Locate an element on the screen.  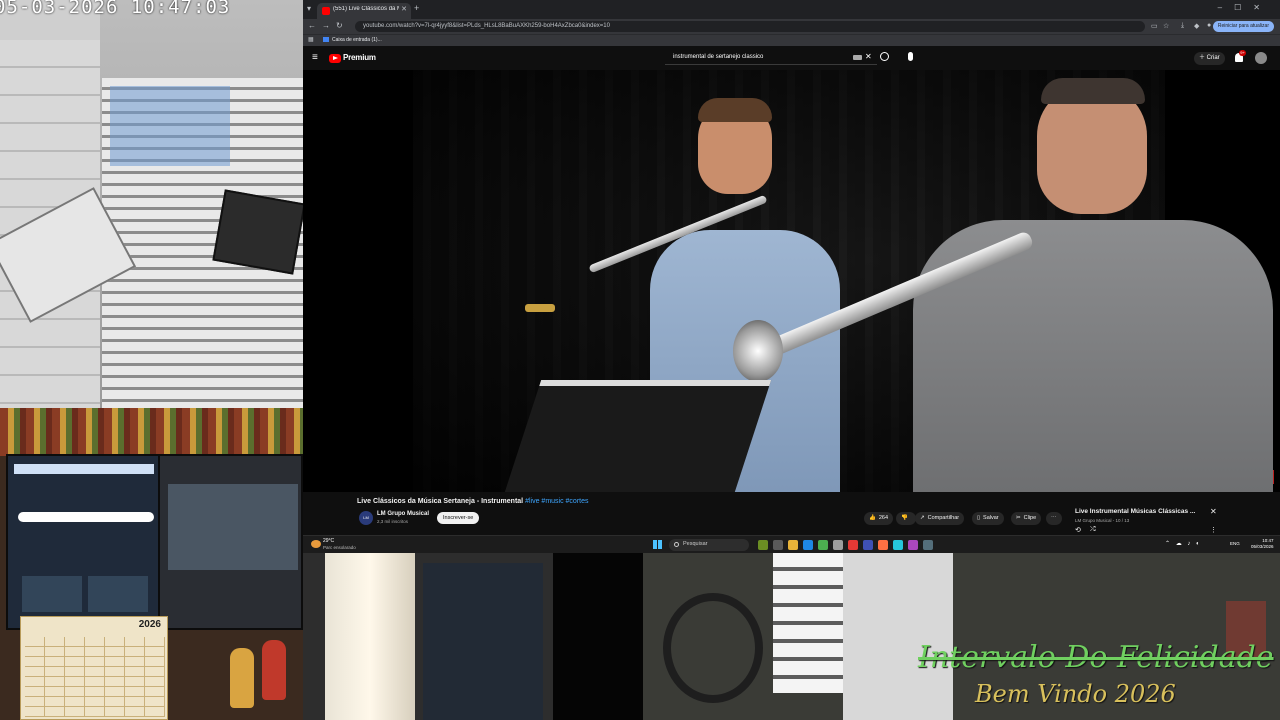
window-controls: –☐✕ is located at coordinates (1245, 7).